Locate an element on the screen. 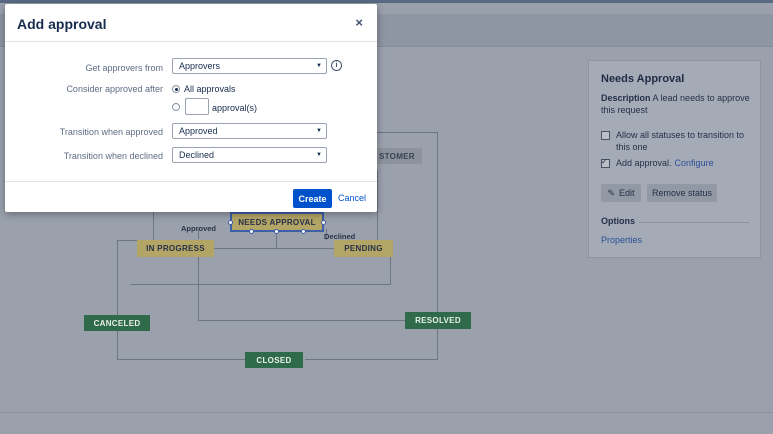 This screenshot has width=773, height=434. transition-label-approved: Approved is located at coordinates (199, 228).